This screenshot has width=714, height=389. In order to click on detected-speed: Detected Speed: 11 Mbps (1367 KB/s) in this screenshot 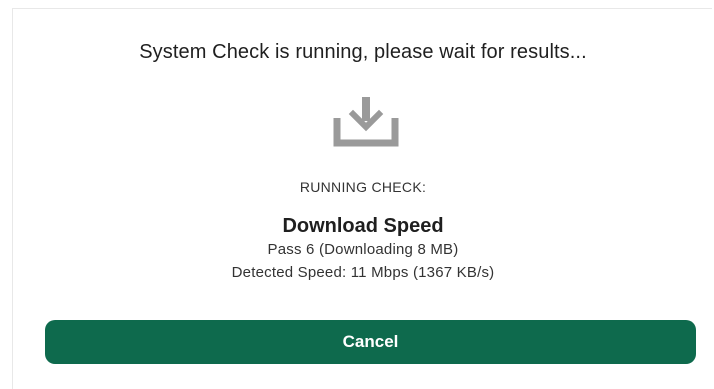, I will do `click(363, 272)`.